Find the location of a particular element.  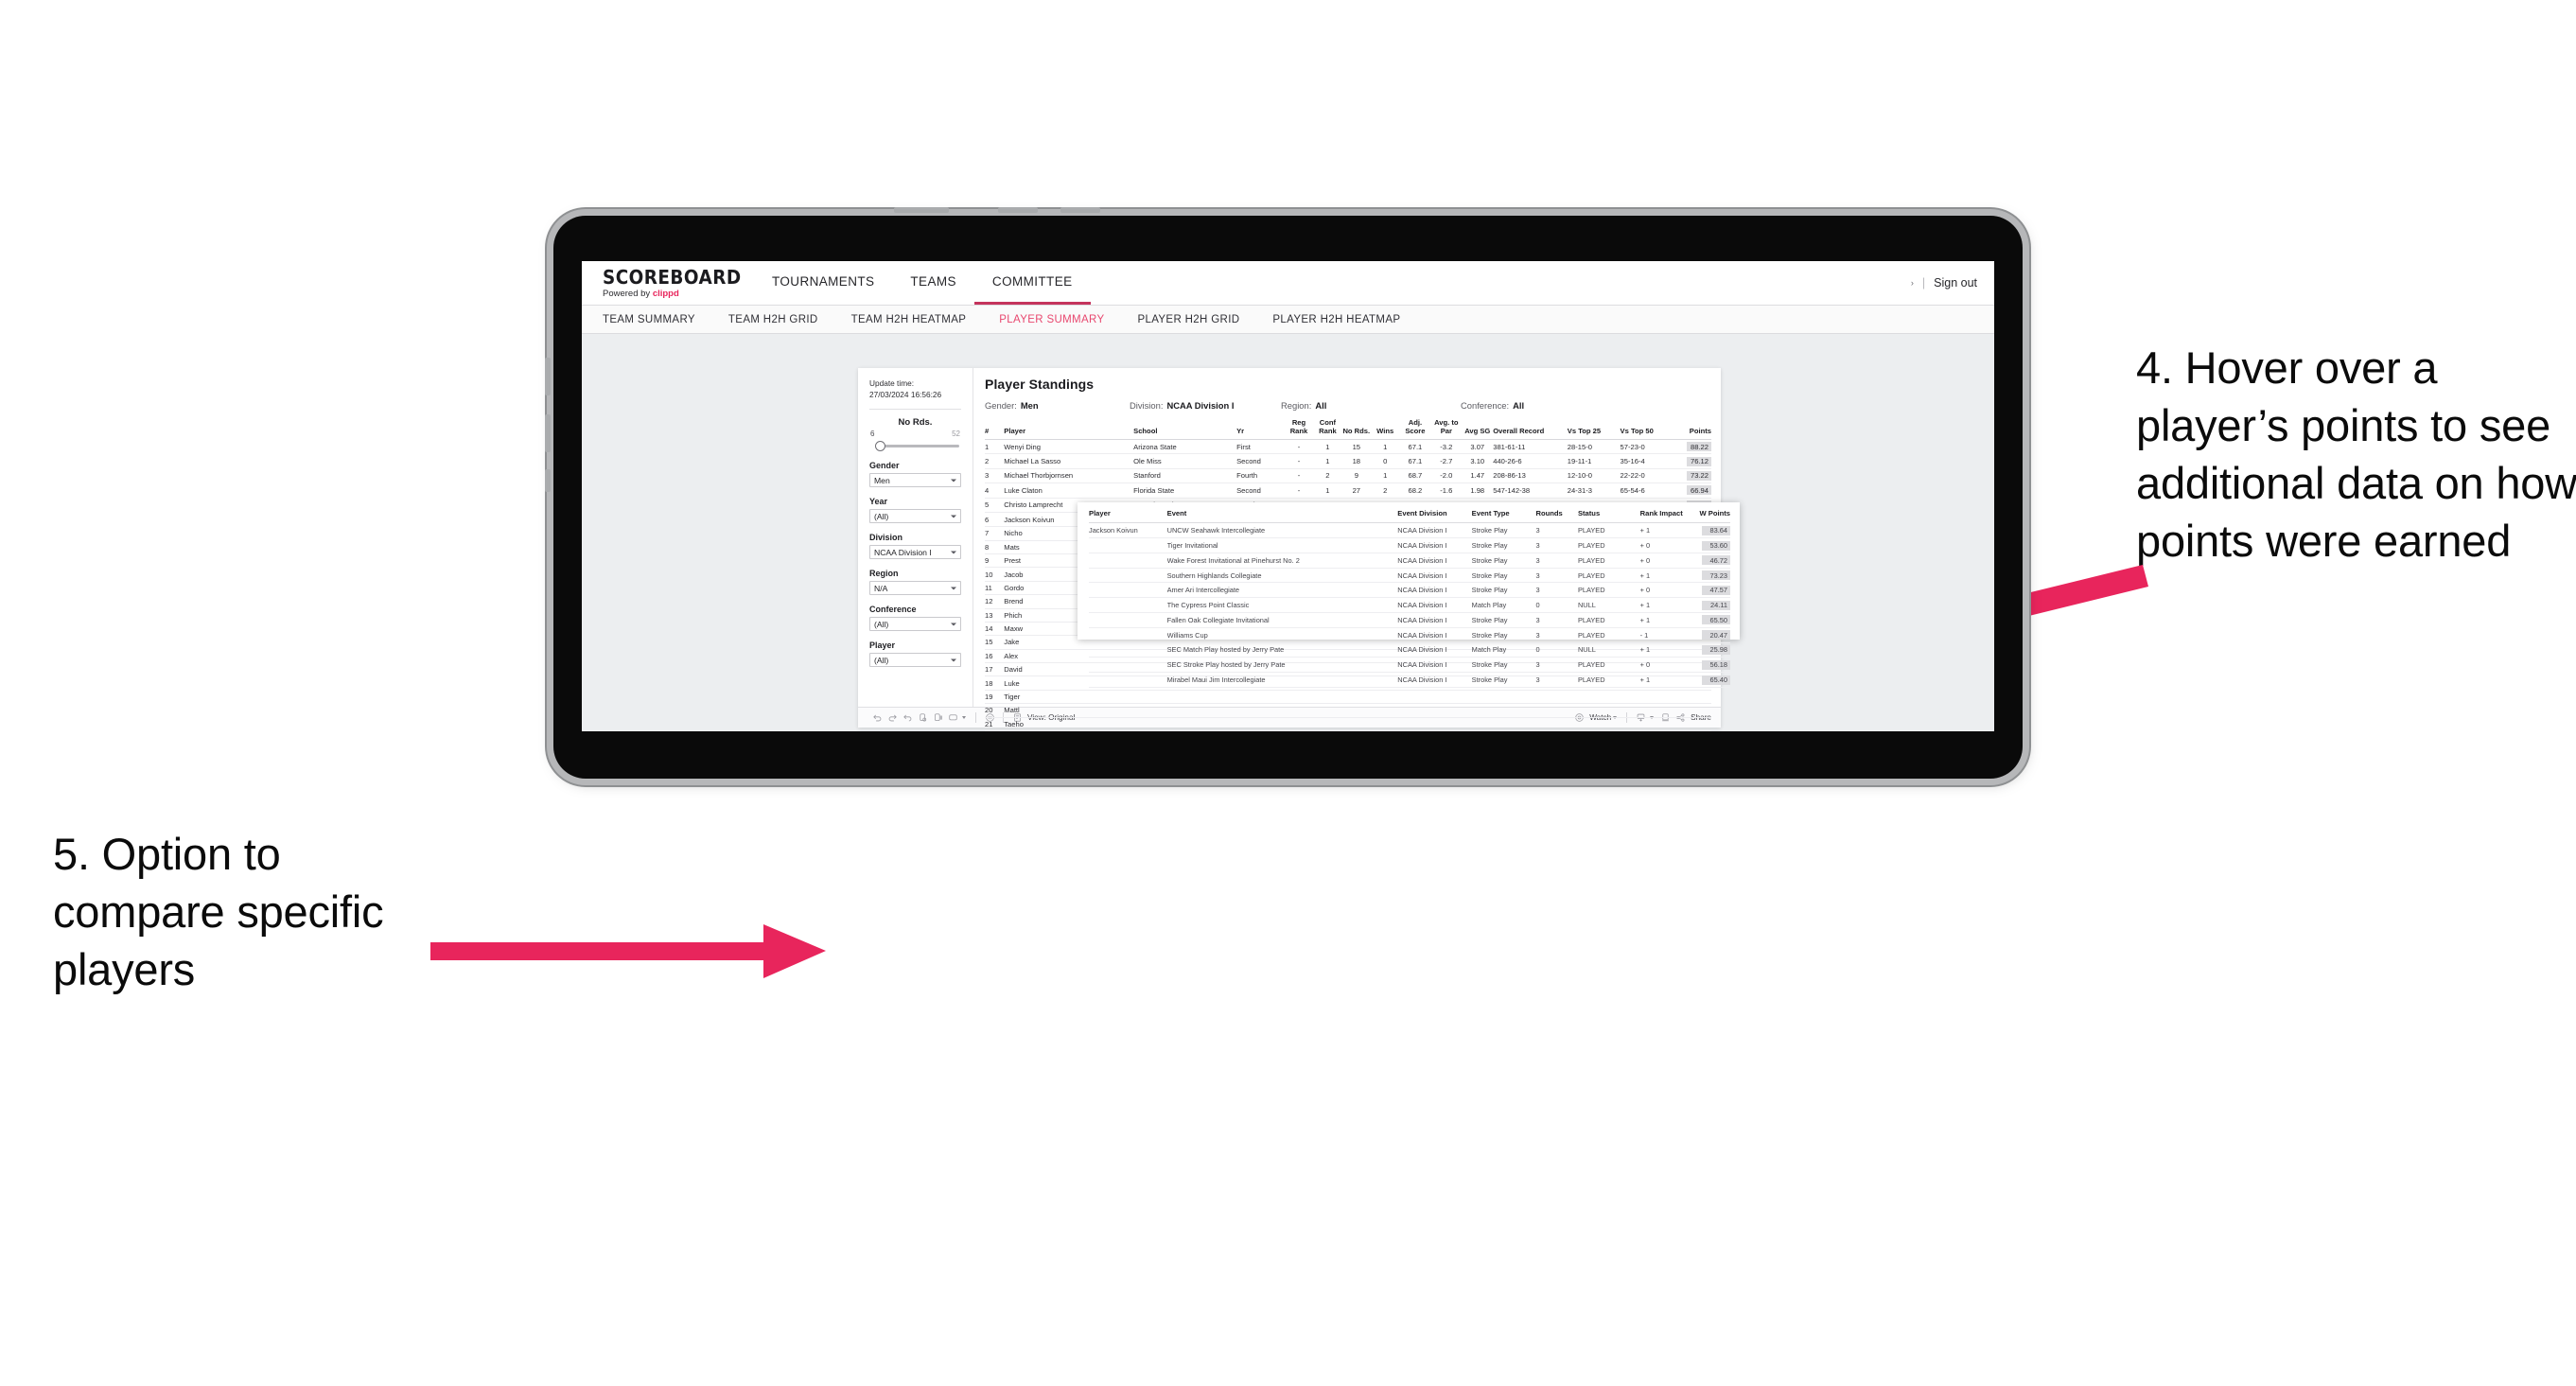

filter-division-value: NCAA Division I is located at coordinates (903, 552).